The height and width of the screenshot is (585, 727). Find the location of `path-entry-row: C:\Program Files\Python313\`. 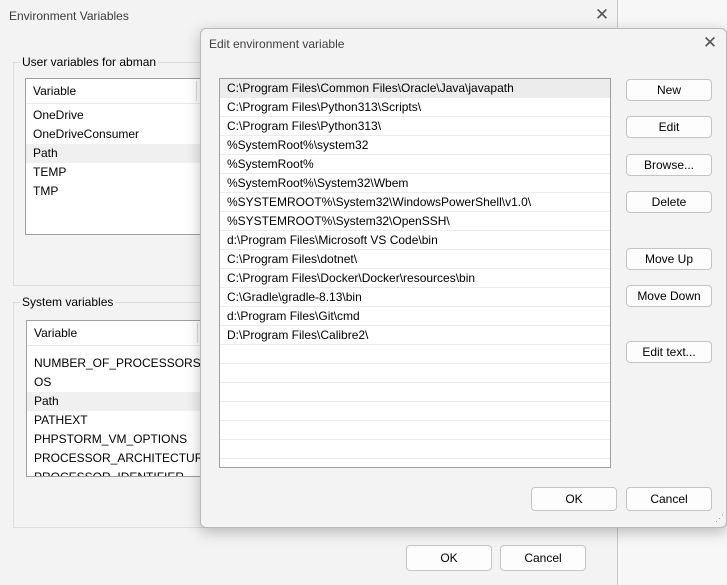

path-entry-row: C:\Program Files\Python313\ is located at coordinates (415, 126).